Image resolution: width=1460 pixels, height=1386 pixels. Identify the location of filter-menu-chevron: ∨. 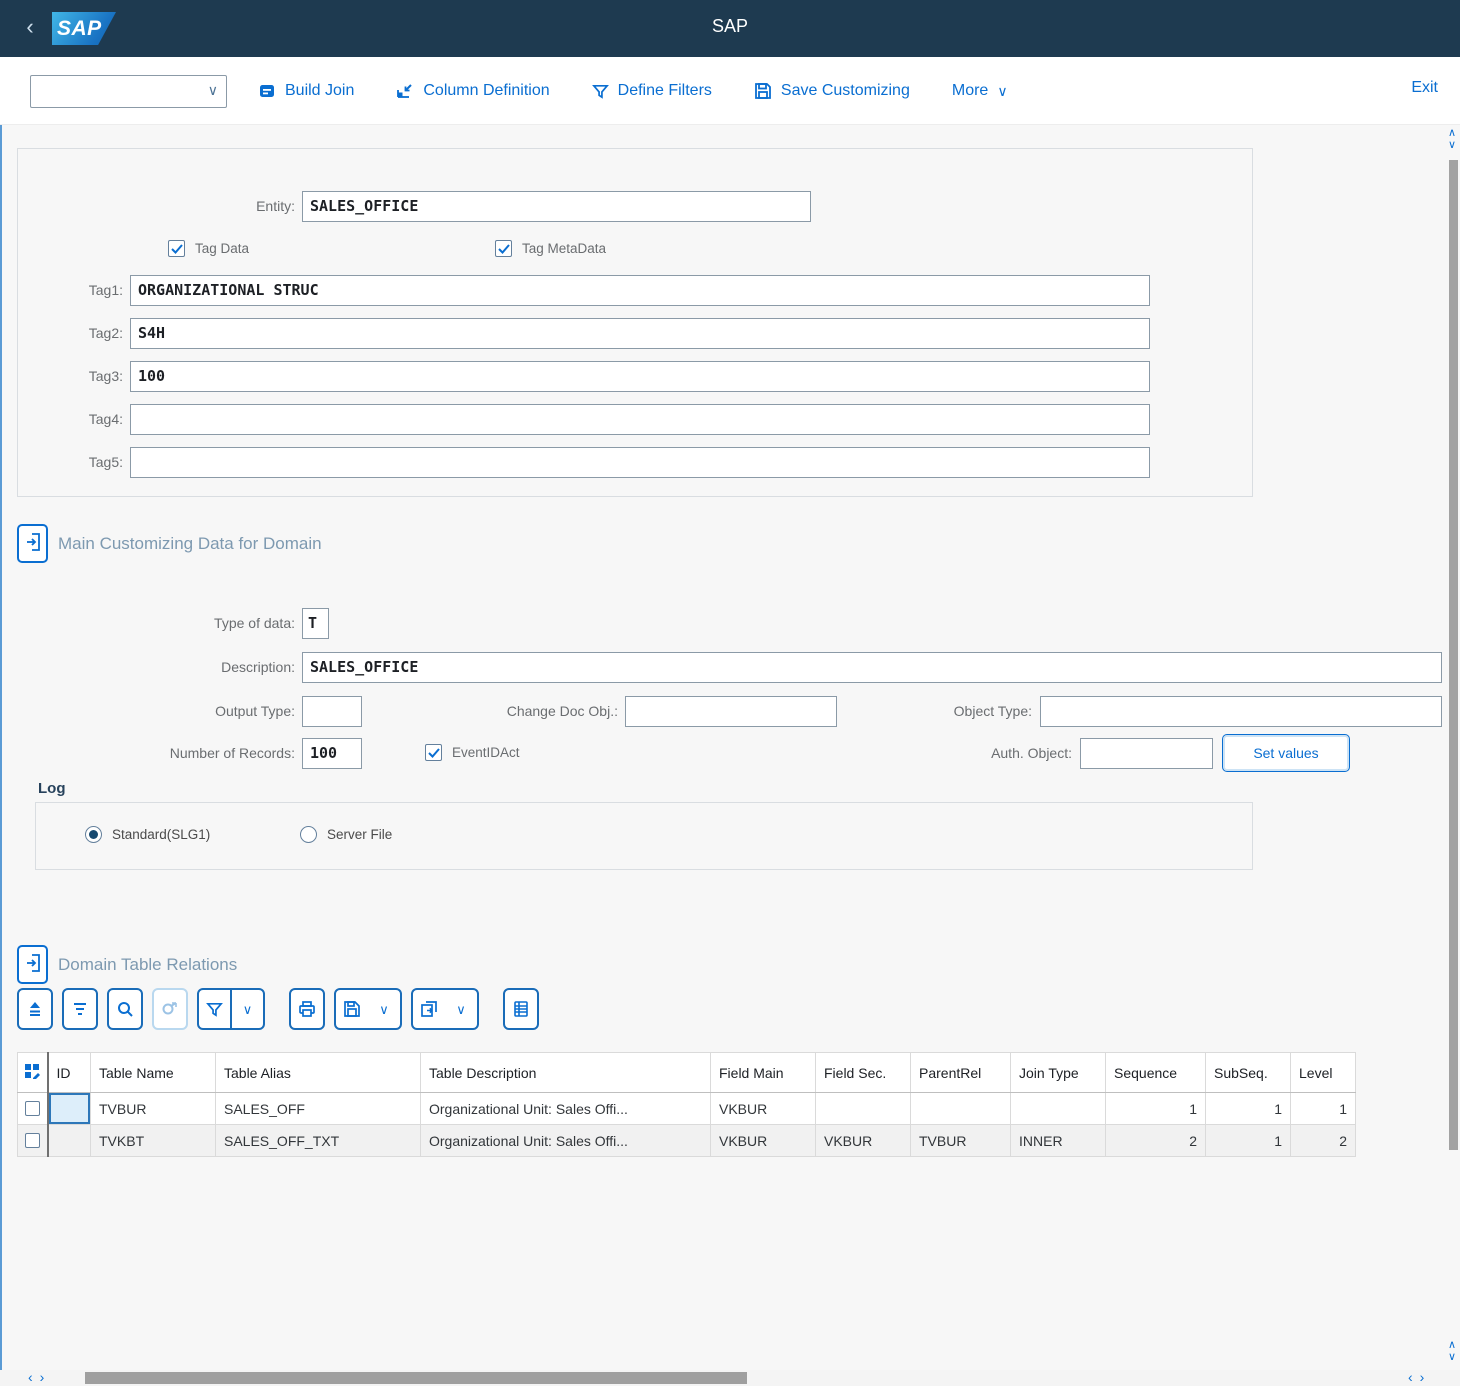
(247, 1009).